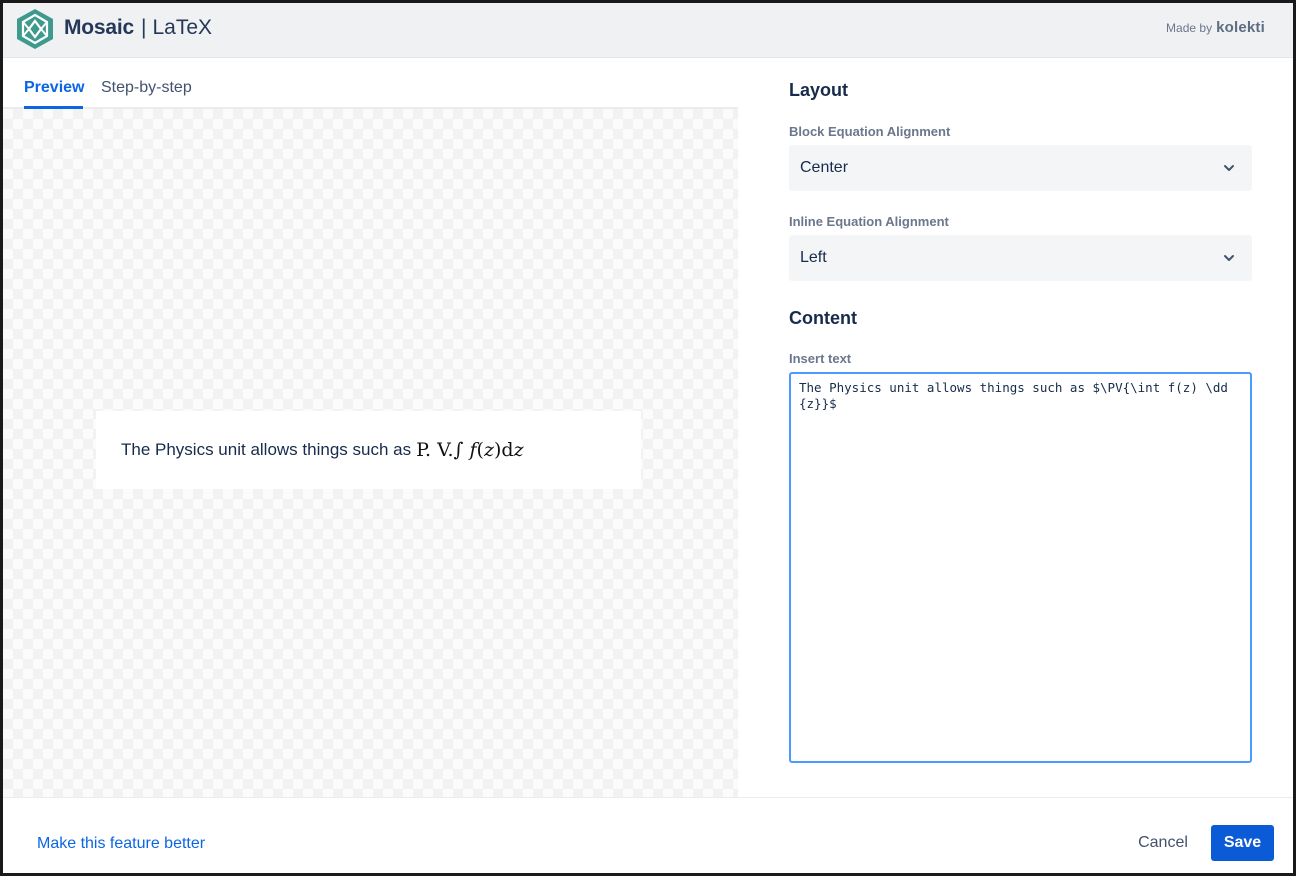  I want to click on inline-alignment-label: Inline Equation Alignment, so click(869, 221).